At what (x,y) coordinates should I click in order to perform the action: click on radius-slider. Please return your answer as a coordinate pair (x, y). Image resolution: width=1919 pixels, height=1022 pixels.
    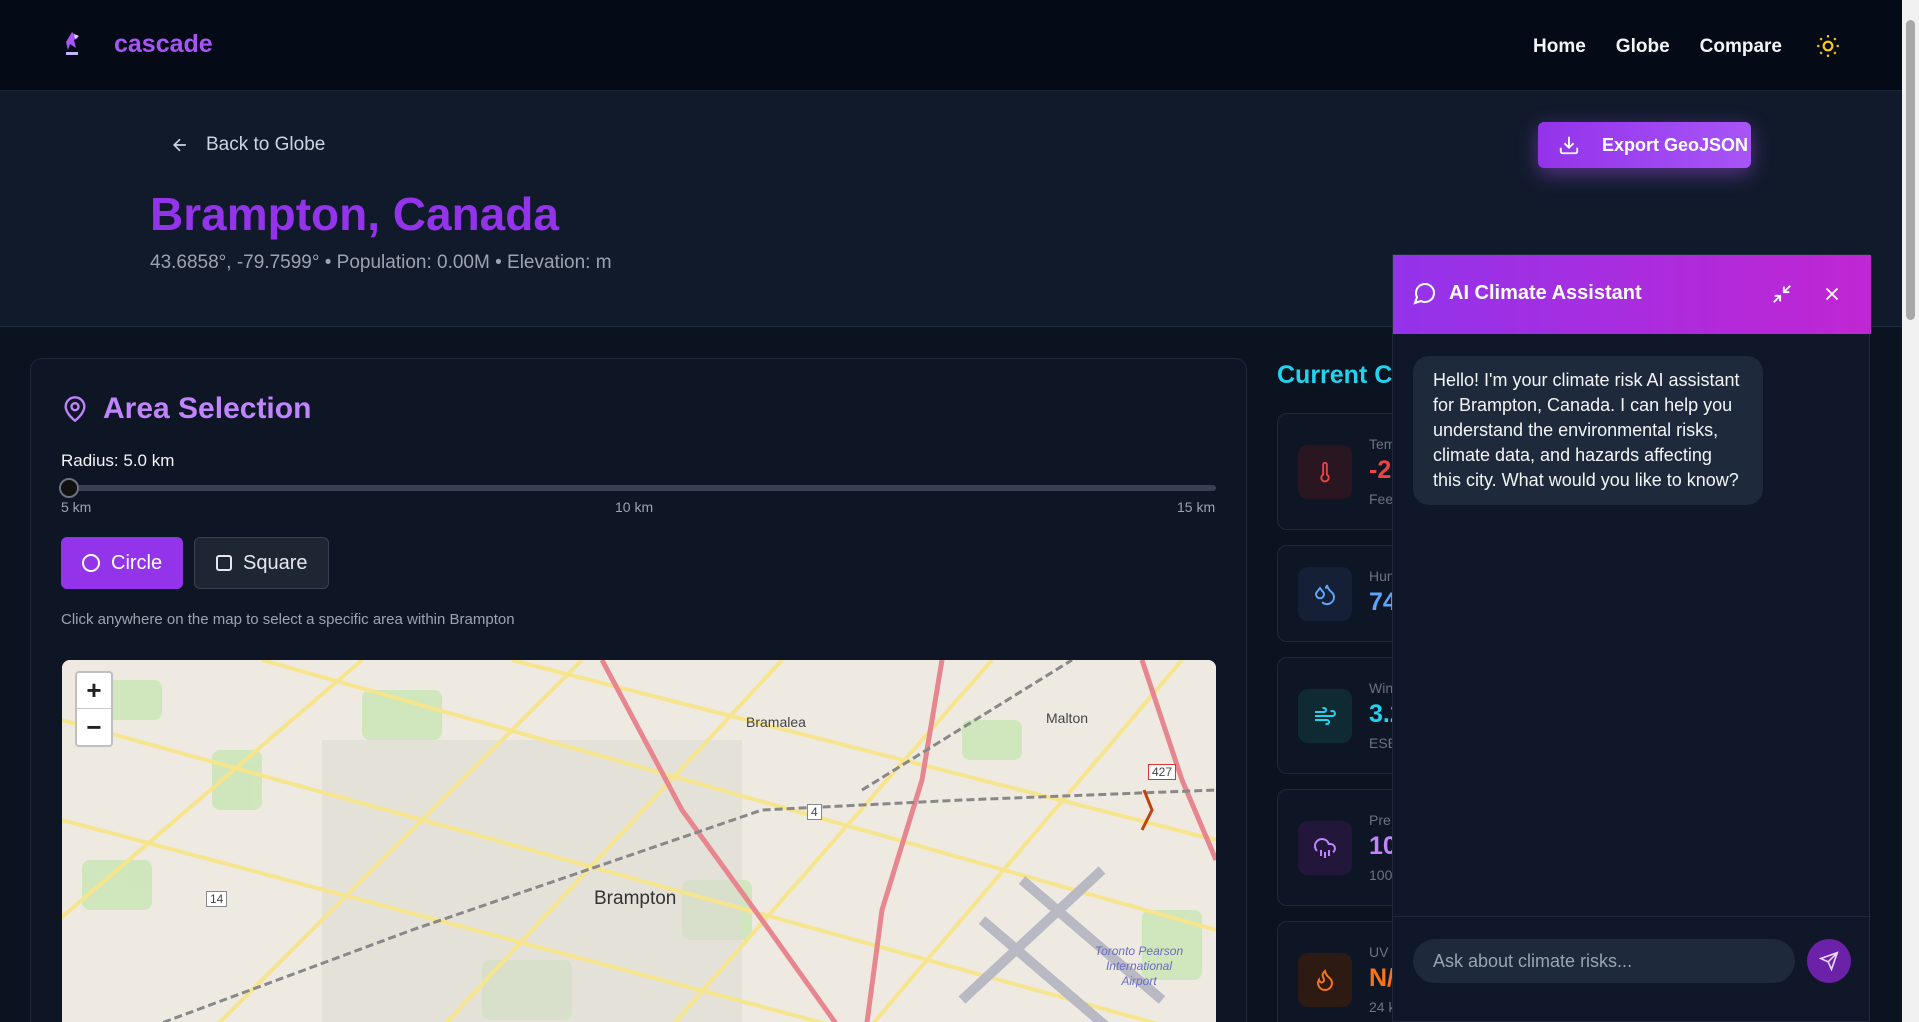
    Looking at the image, I should click on (637, 488).